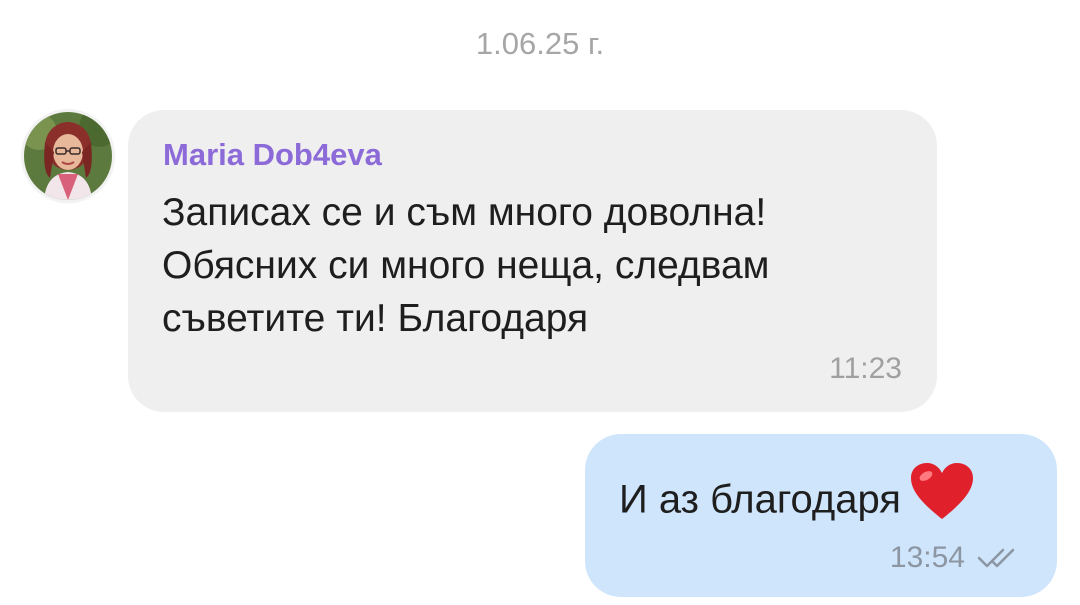 The height and width of the screenshot is (605, 1080). I want to click on avatar-photo-icon, so click(68, 156).